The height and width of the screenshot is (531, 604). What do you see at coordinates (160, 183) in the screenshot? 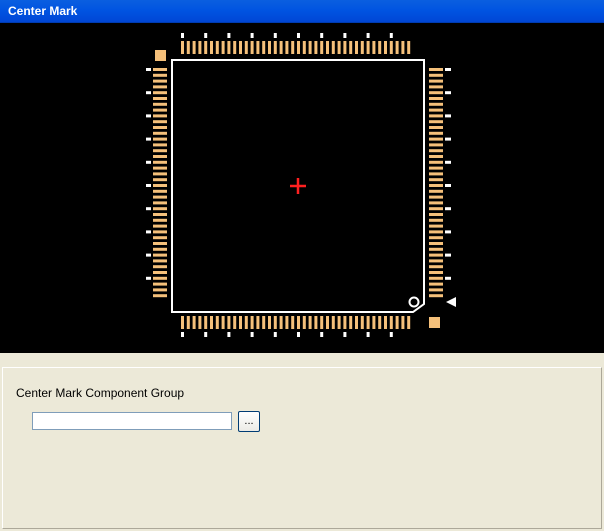
I see `left-pad-row` at bounding box center [160, 183].